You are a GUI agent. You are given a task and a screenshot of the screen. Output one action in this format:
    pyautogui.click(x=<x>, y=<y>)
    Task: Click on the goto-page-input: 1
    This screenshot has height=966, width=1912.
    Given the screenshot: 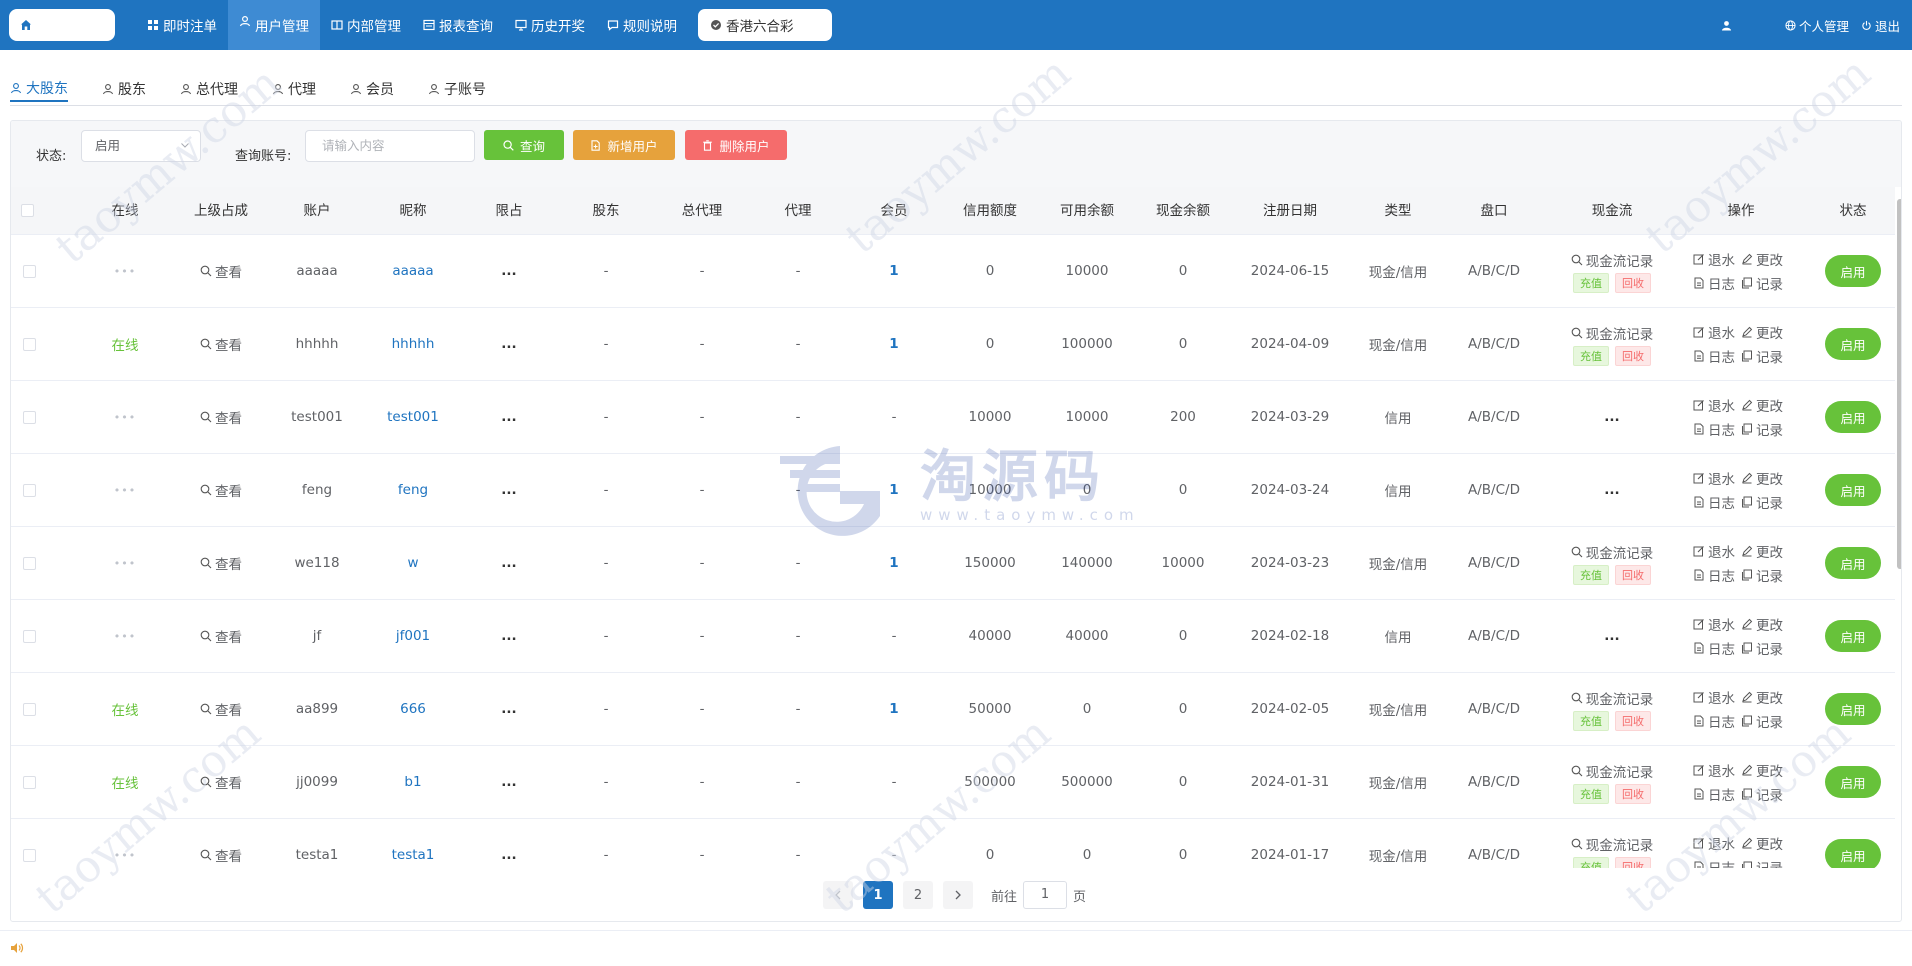 What is the action you would take?
    pyautogui.click(x=1045, y=895)
    